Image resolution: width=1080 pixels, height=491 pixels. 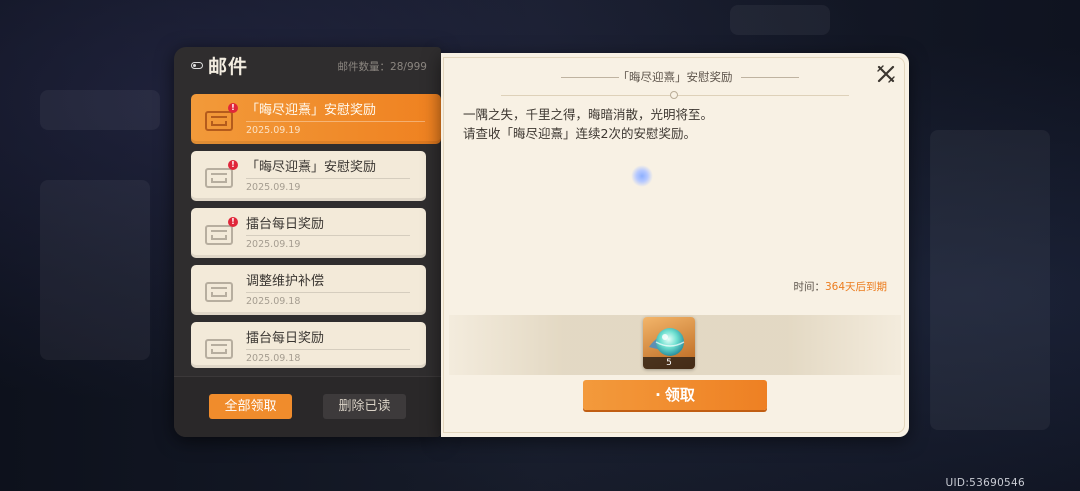 I want to click on mail-panel-title: 邮件, so click(x=228, y=67).